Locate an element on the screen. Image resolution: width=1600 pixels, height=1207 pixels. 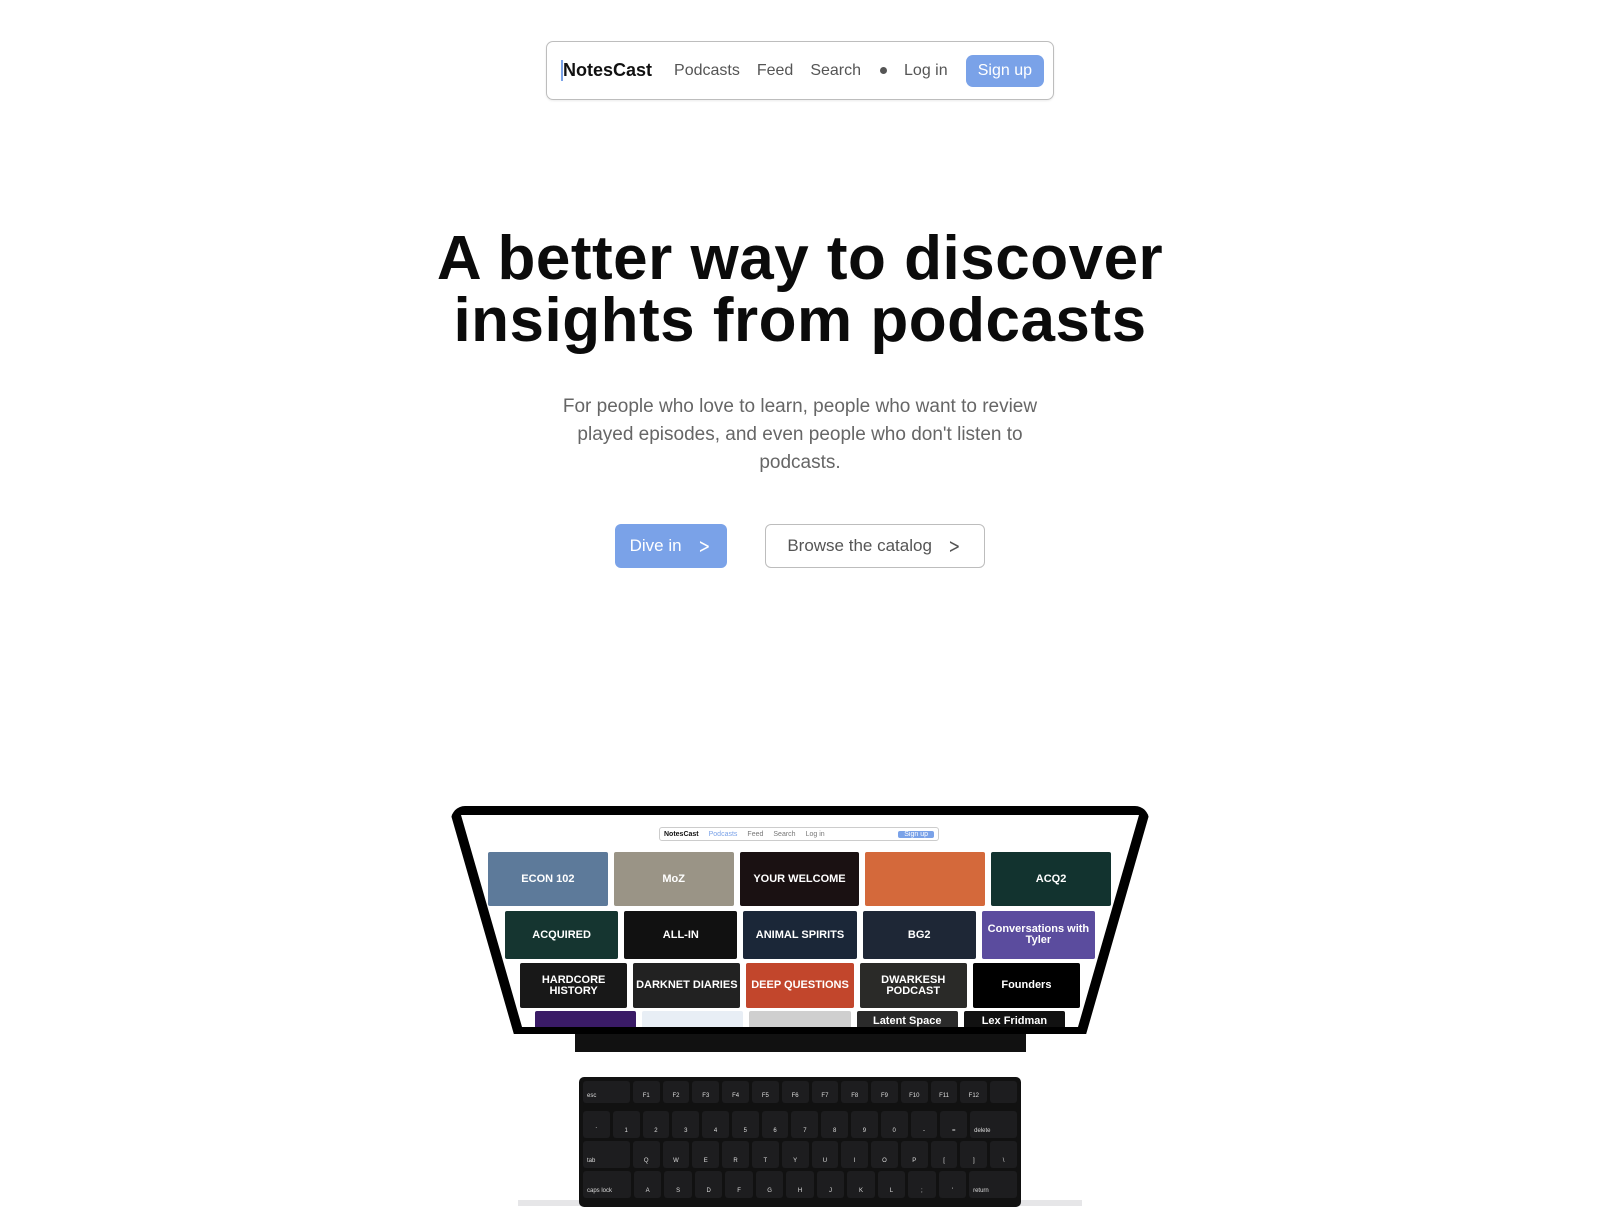
keyboard-key: E is located at coordinates (706, 1154).